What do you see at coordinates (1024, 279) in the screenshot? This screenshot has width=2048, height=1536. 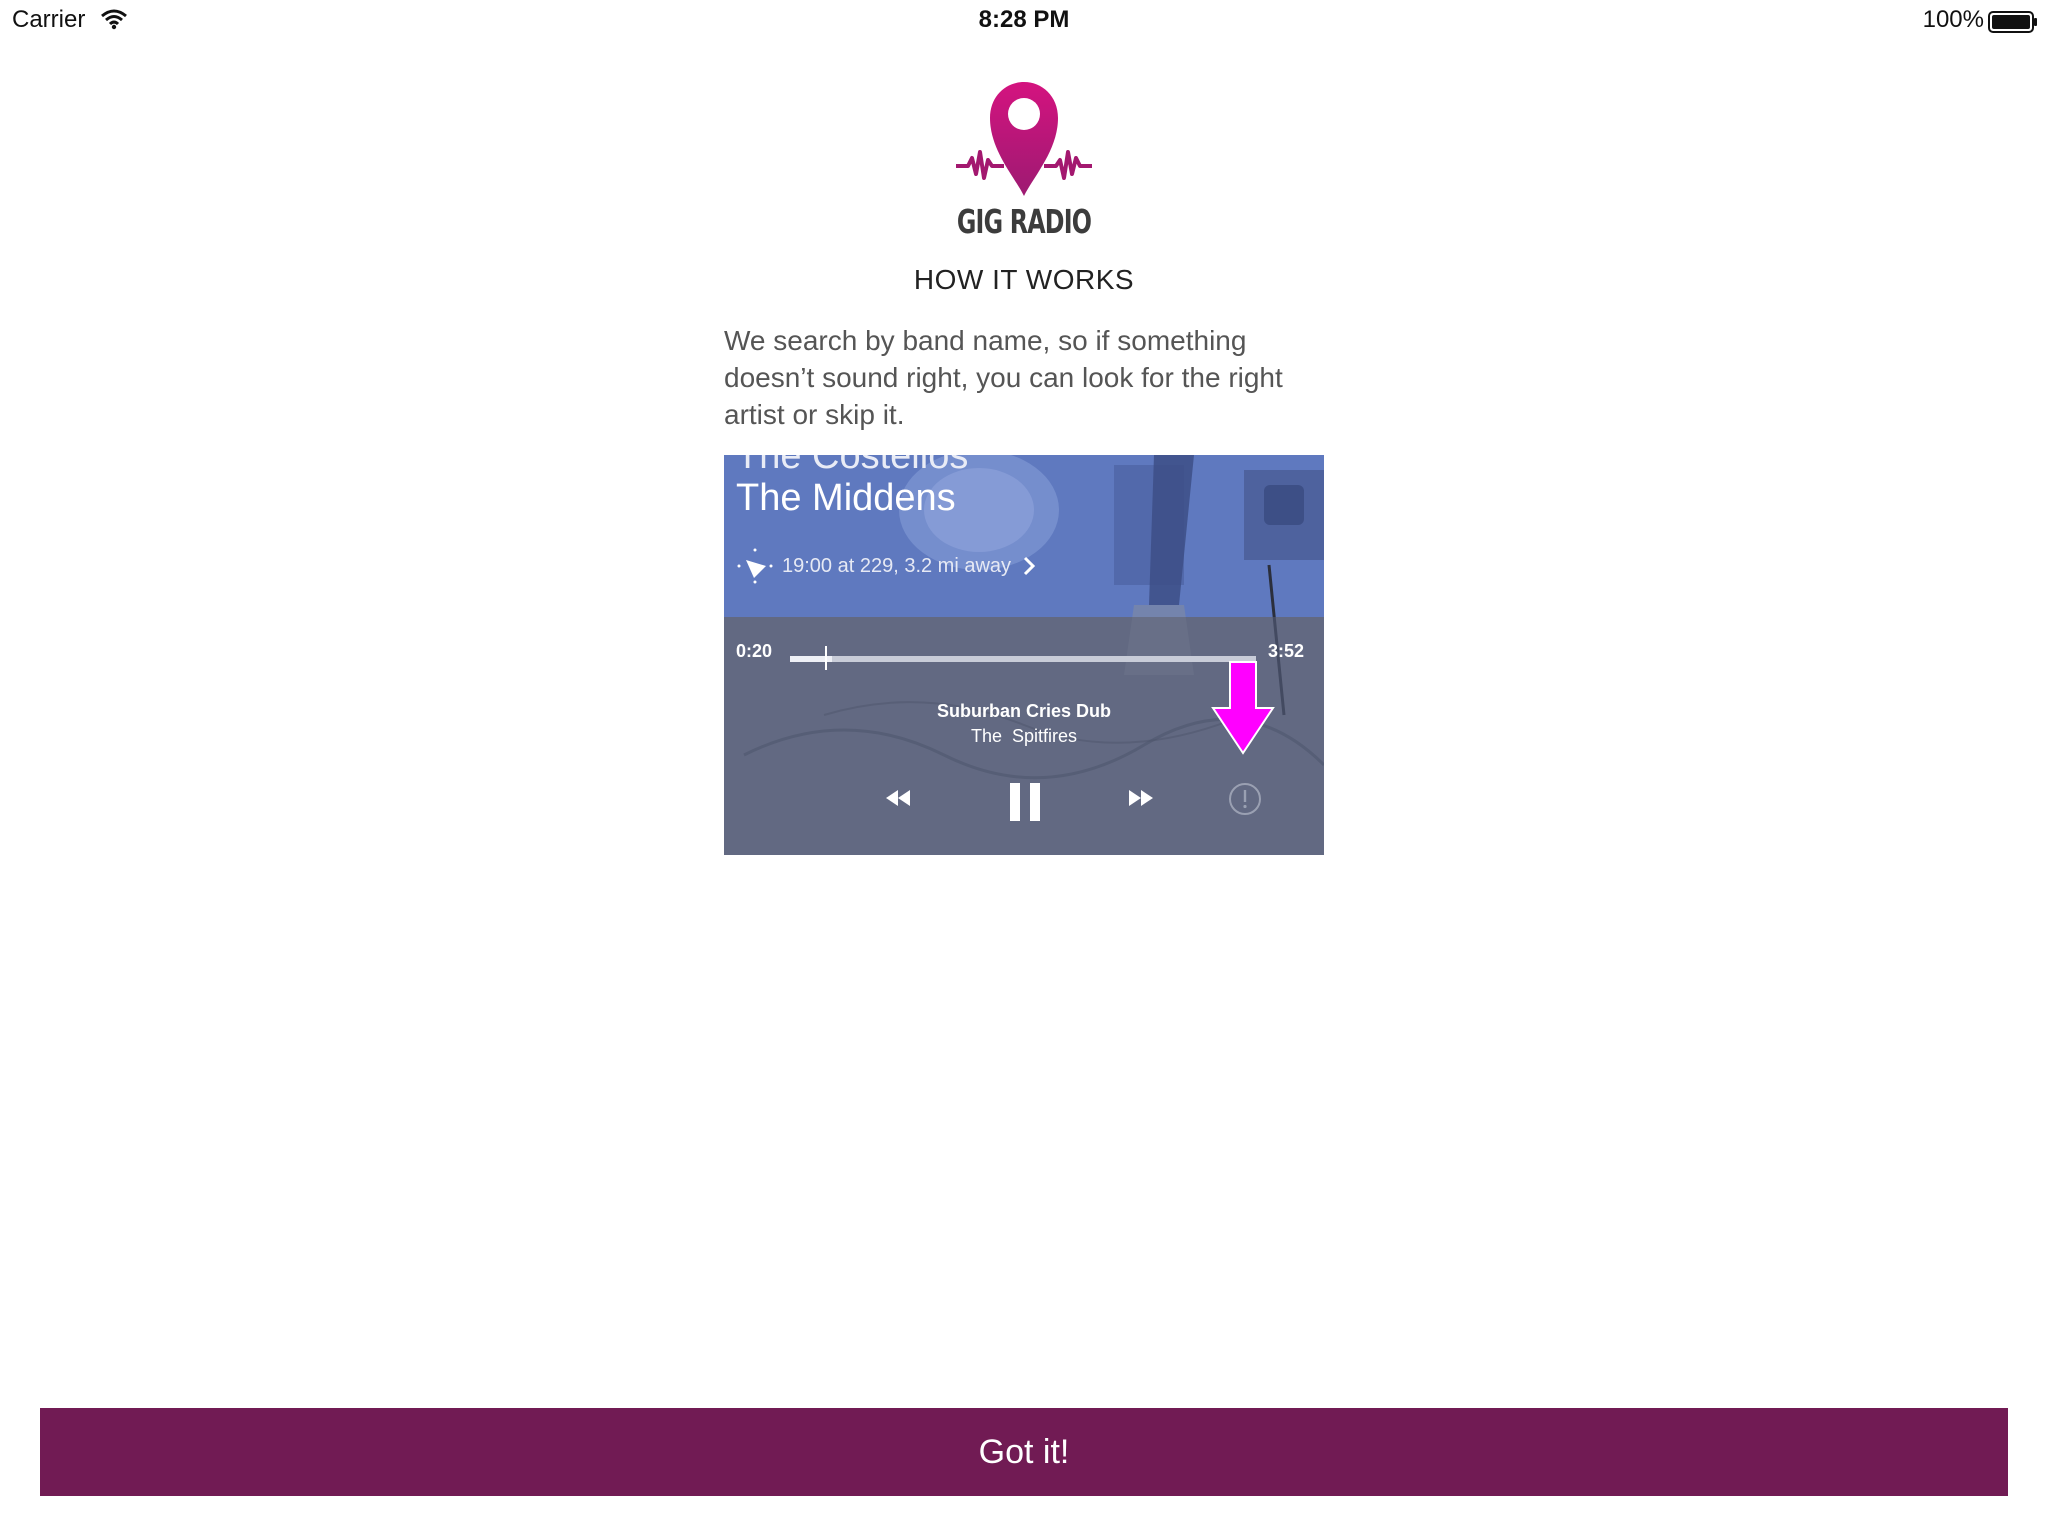 I see `page-title: HOW IT WORKS` at bounding box center [1024, 279].